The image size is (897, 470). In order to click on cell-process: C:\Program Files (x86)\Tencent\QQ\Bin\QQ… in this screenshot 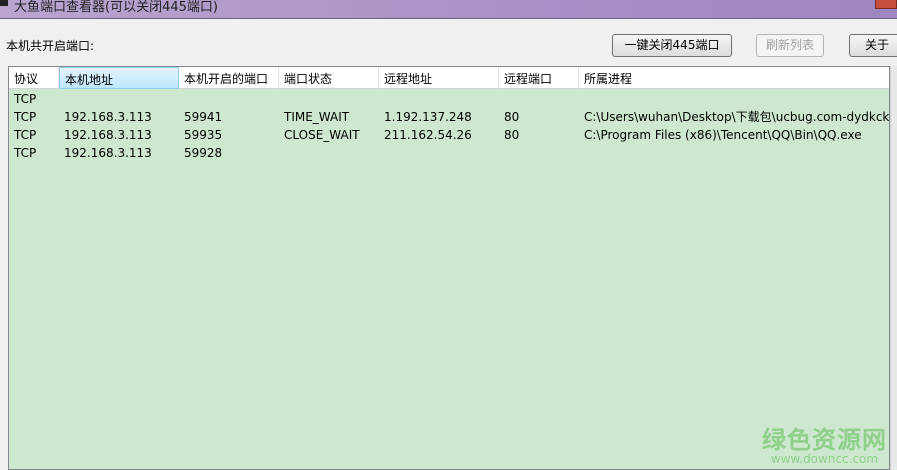, I will do `click(723, 135)`.